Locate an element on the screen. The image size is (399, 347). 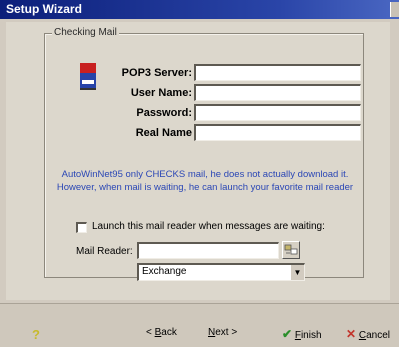
check-icon: ✔ is located at coordinates (287, 334).